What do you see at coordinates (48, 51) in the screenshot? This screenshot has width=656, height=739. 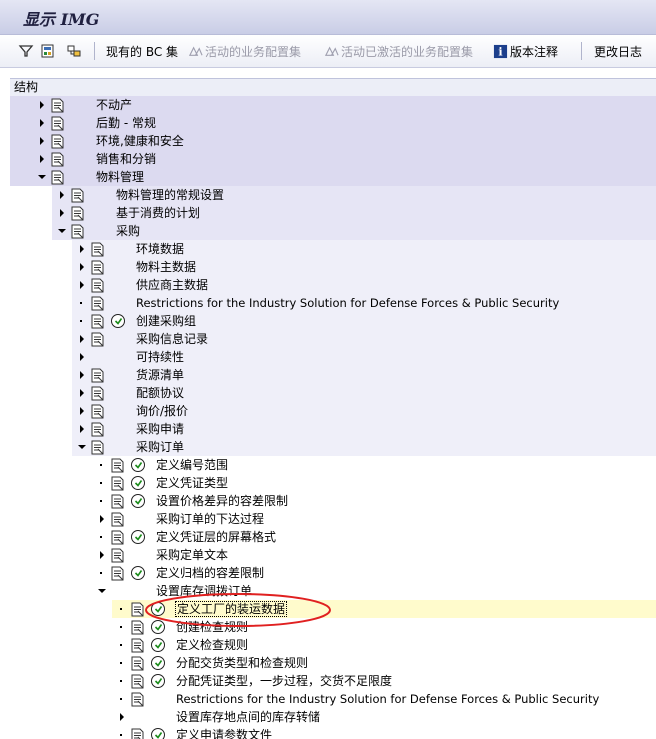 I see `document-grid-icon` at bounding box center [48, 51].